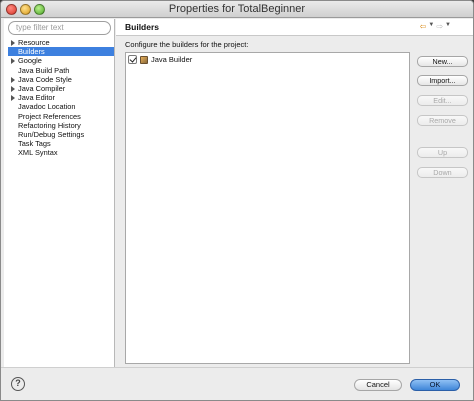  What do you see at coordinates (439, 26) in the screenshot?
I see `forward-arrow-icon: ⇨` at bounding box center [439, 26].